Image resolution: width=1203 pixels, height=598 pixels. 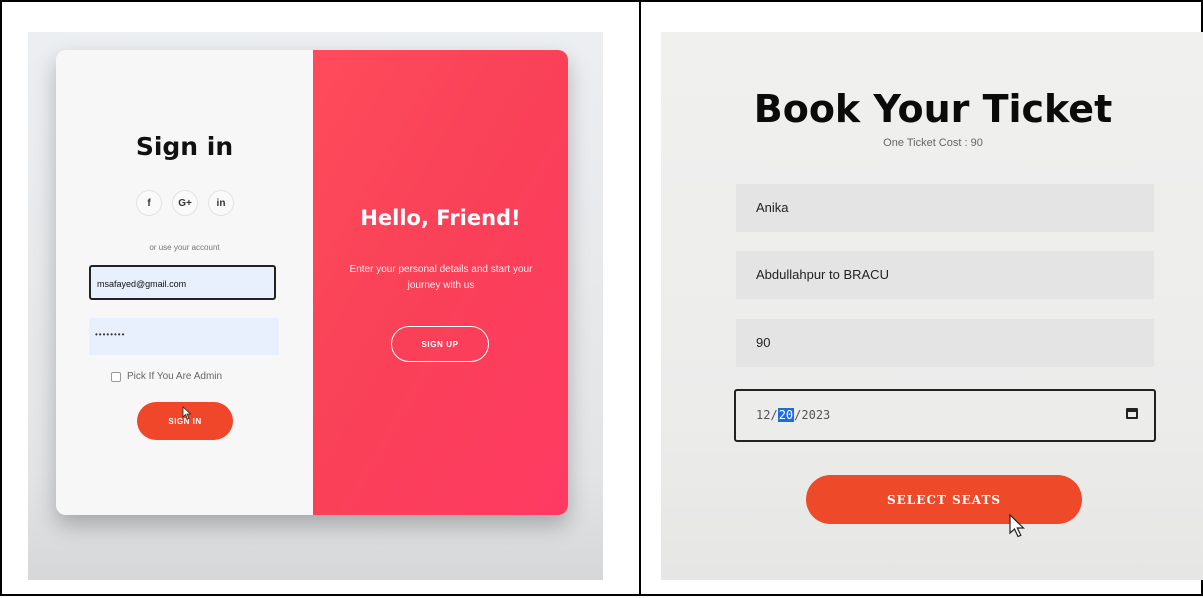 What do you see at coordinates (116, 376) in the screenshot?
I see `admin-checkbox` at bounding box center [116, 376].